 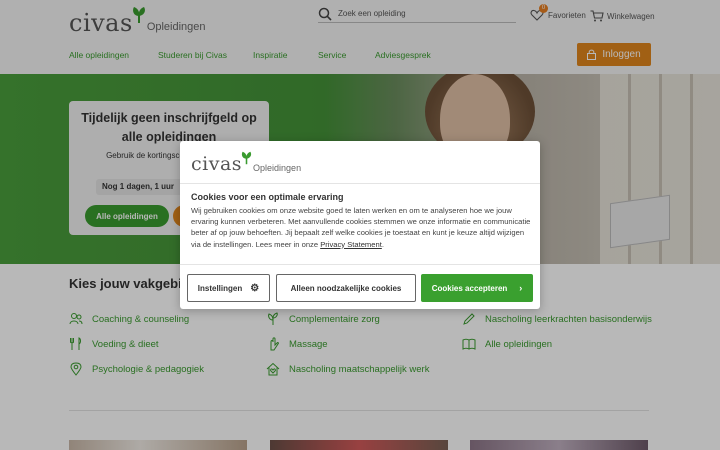 I want to click on necessary-cookies-button: Alleen noodzakelijke cookies, so click(x=346, y=288).